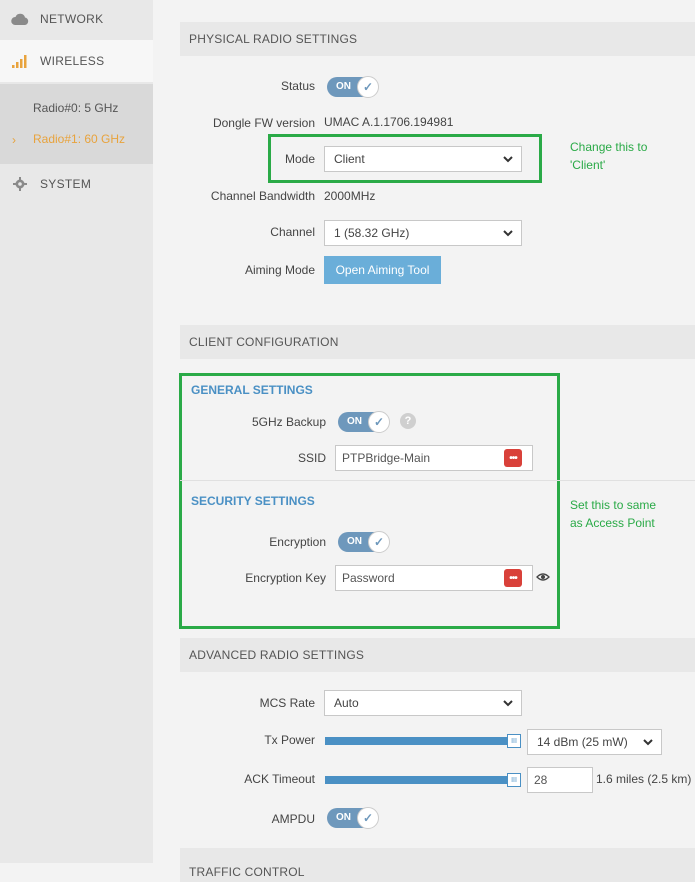 This screenshot has height=882, width=695. Describe the element at coordinates (262, 196) in the screenshot. I see `bandwidth-label: Channel Bandwidth` at that location.